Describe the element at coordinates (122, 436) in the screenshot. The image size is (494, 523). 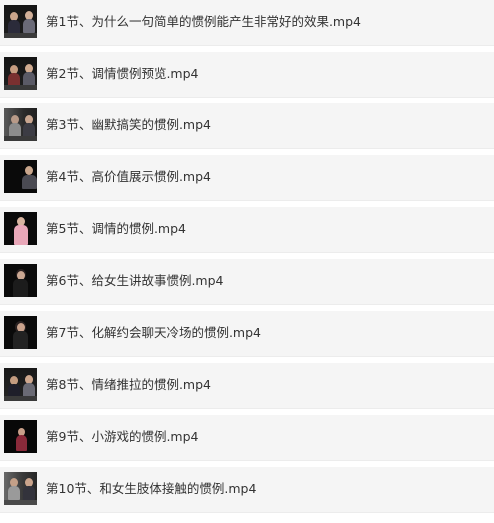
I see `file-name: 第9节、小游戏的惯例.mp4` at that location.